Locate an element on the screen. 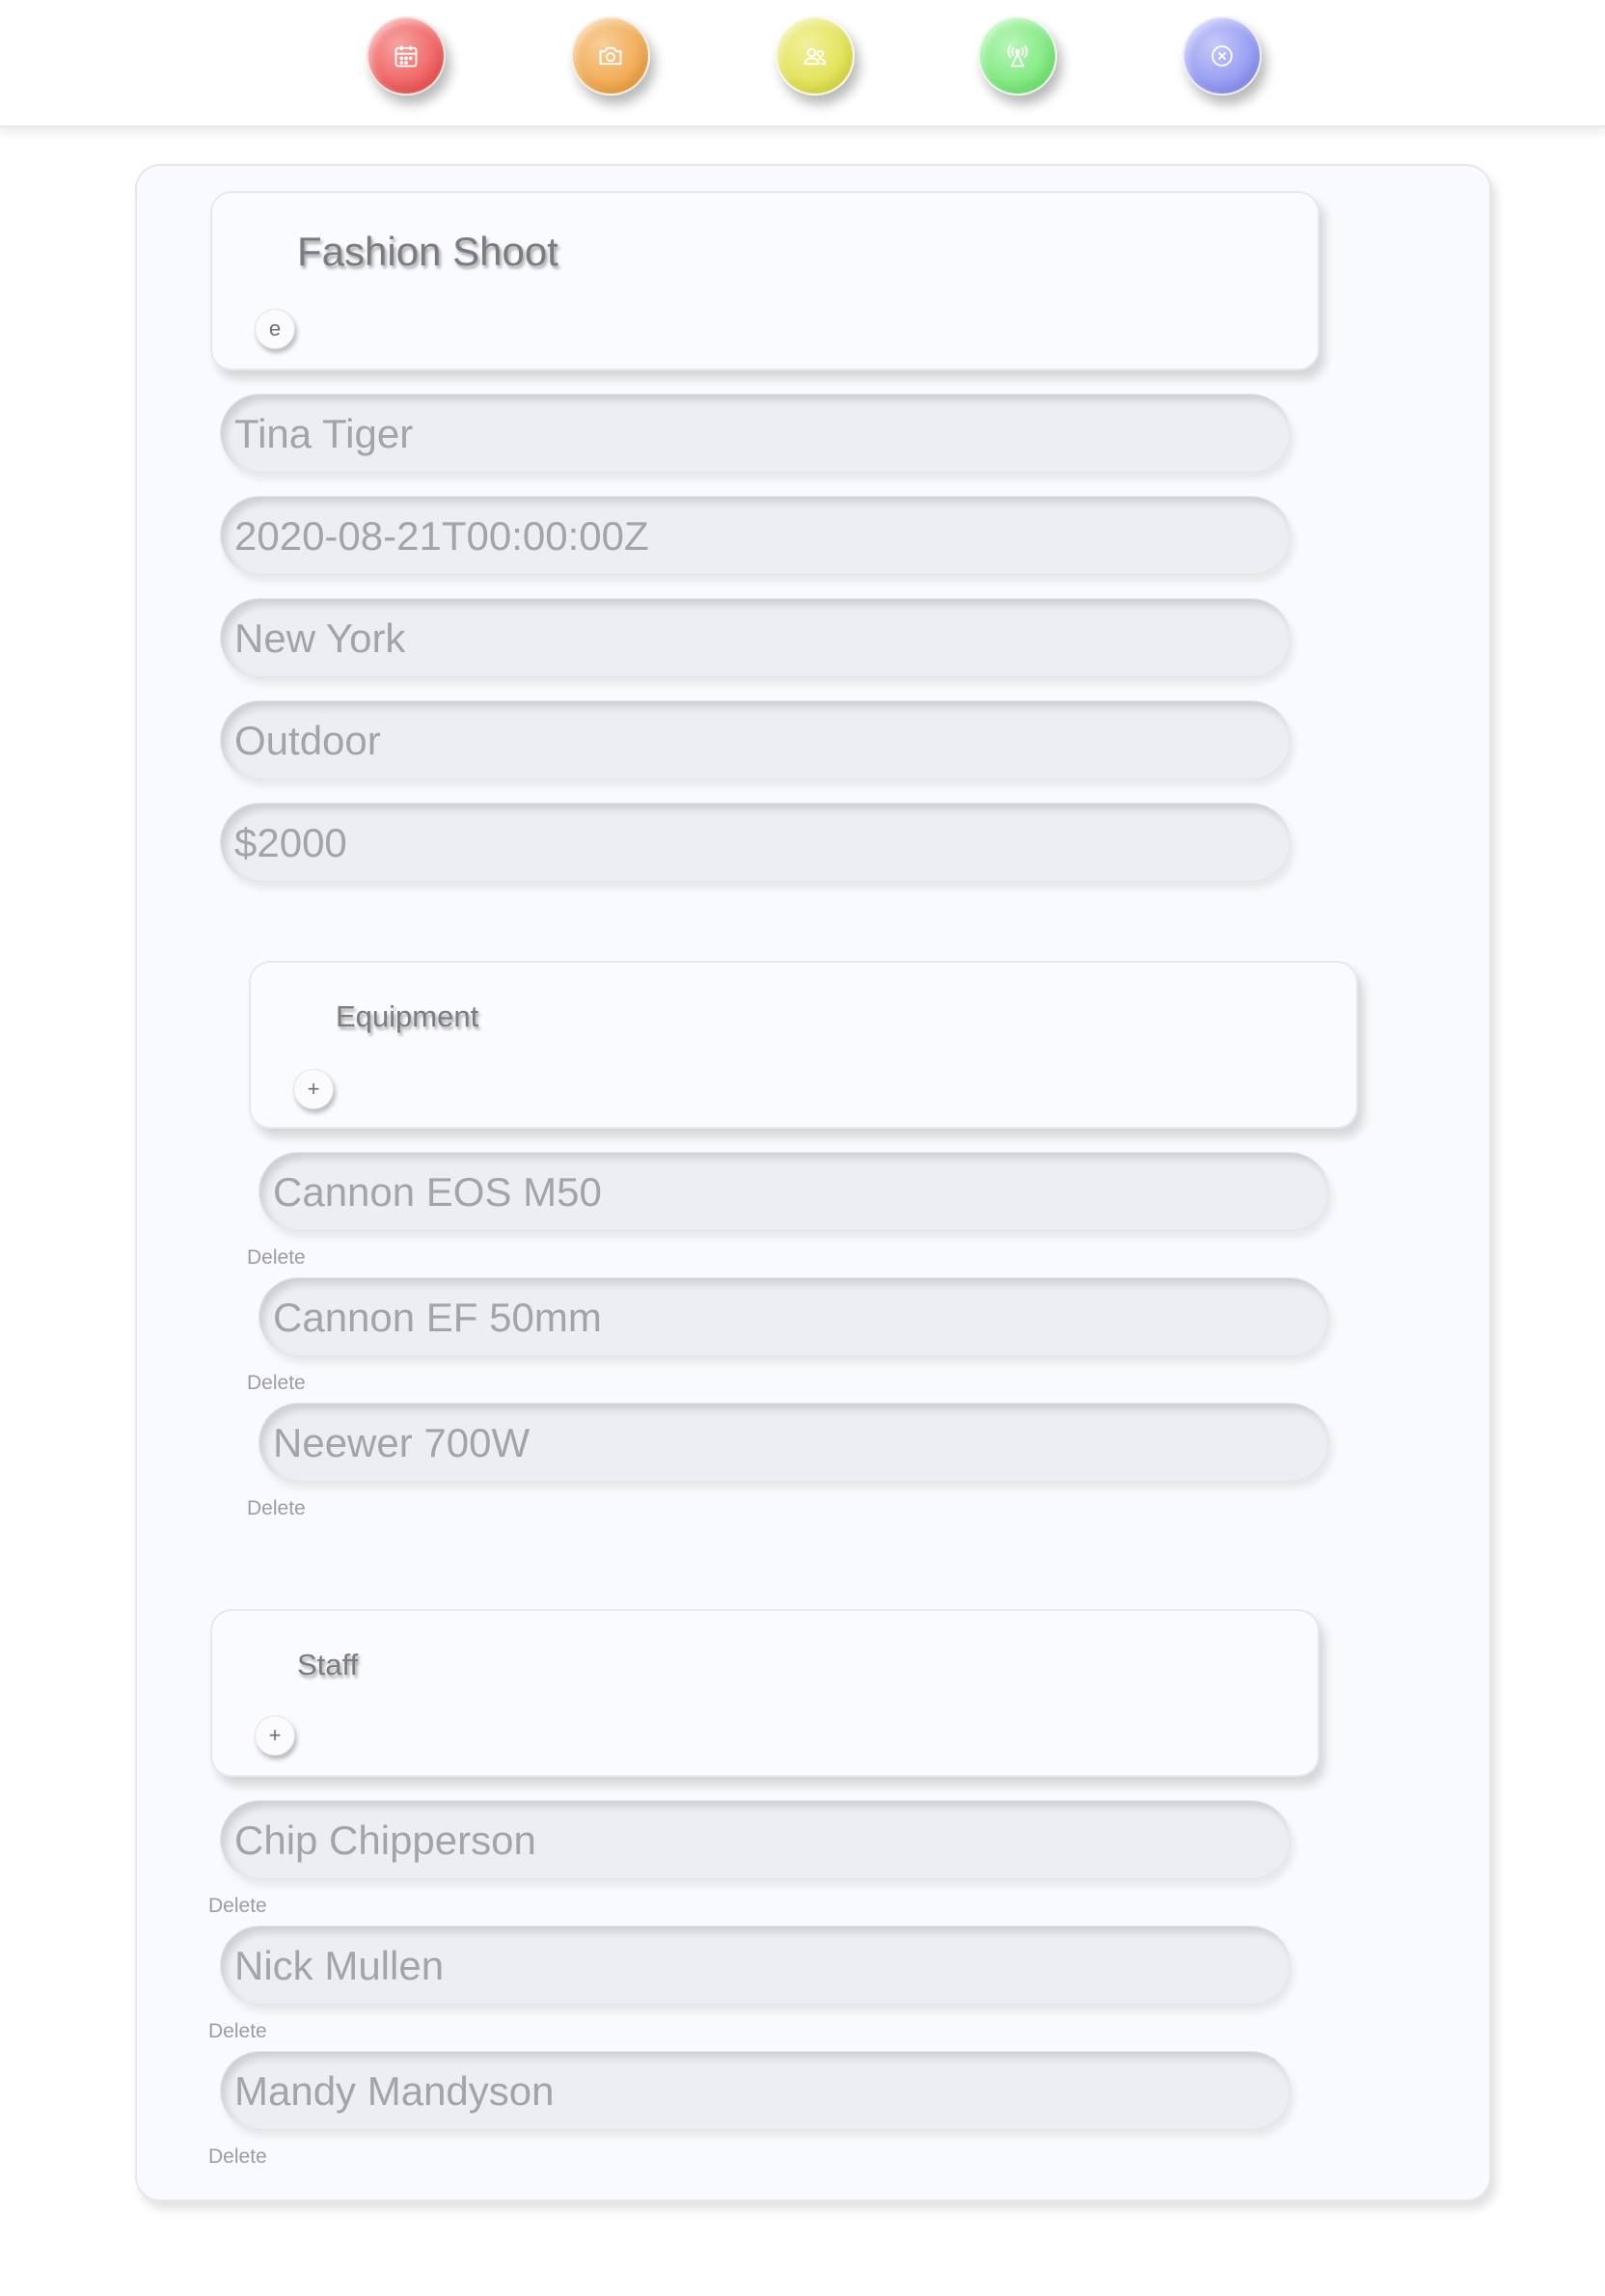 Image resolution: width=1605 pixels, height=2296 pixels. staff-item: Nick Mullen is located at coordinates (755, 1965).